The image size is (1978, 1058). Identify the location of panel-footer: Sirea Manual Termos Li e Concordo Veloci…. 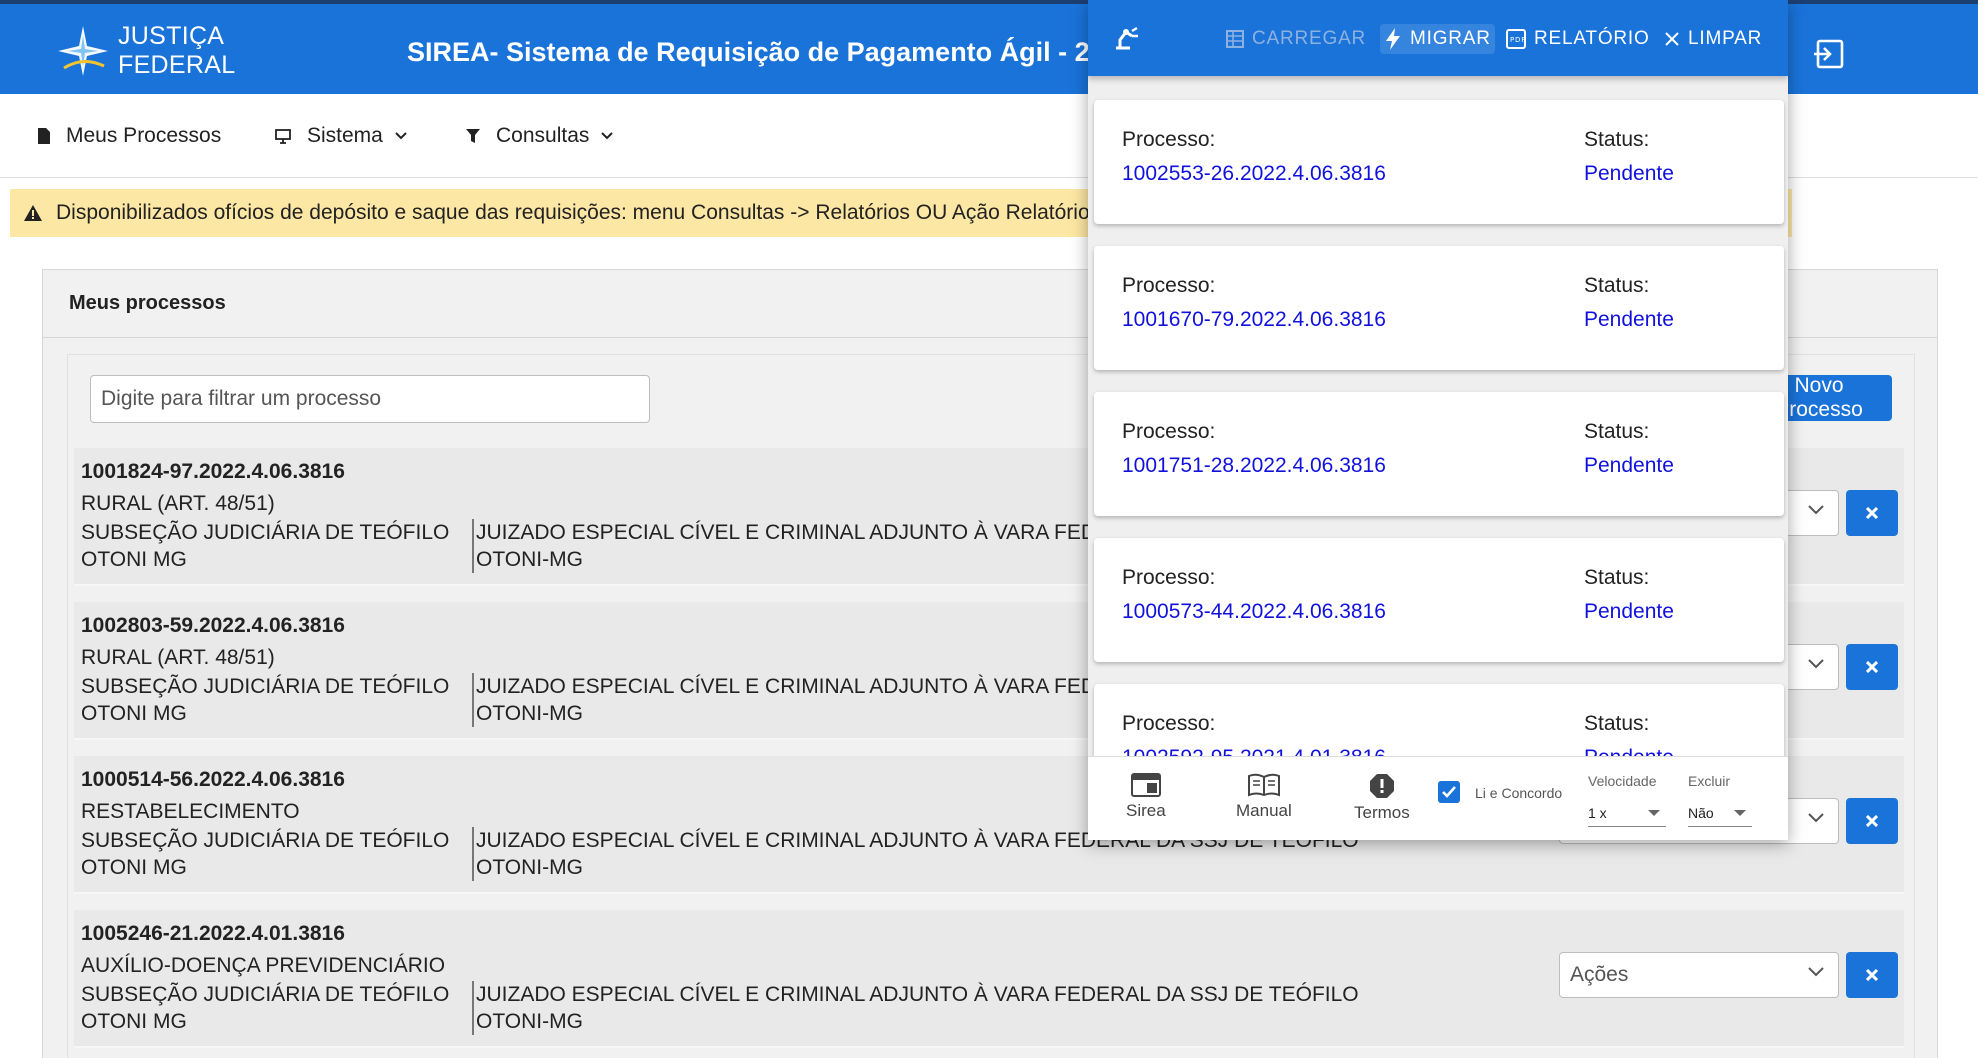
(1438, 798).